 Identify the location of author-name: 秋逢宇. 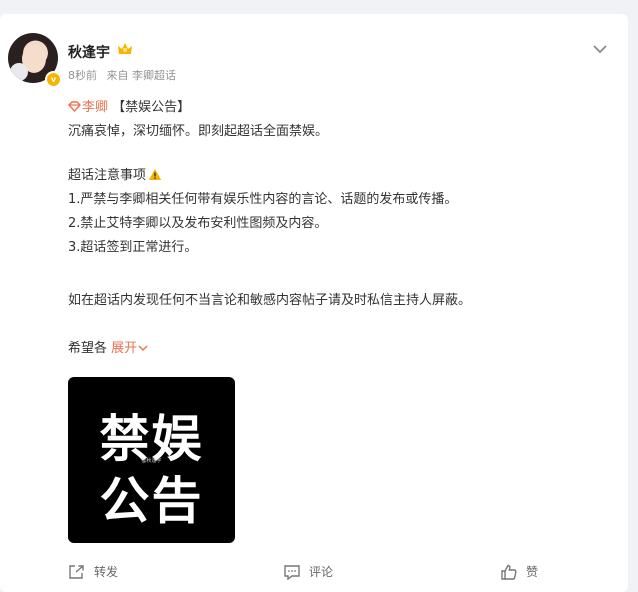
(89, 52).